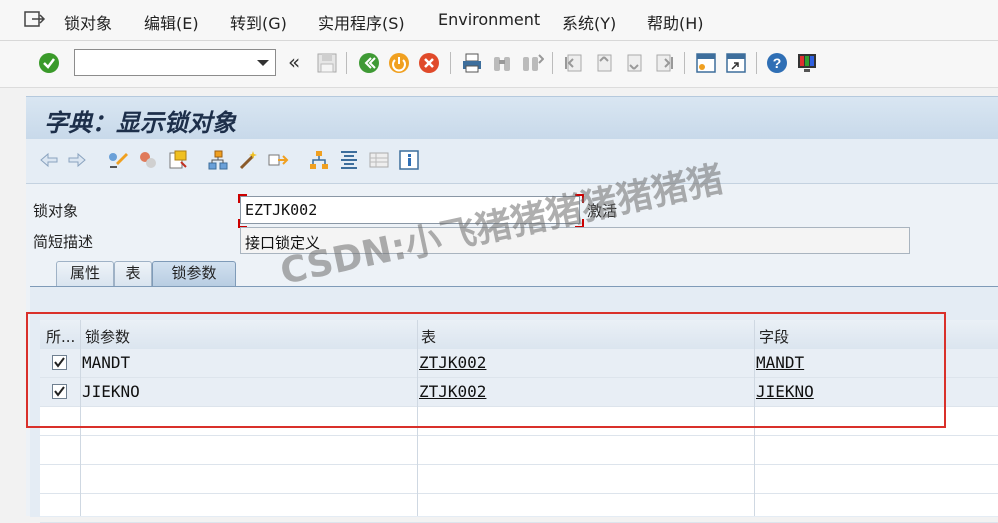 This screenshot has height=523, width=998. I want to click on menu-goto: 转到(G), so click(258, 22).